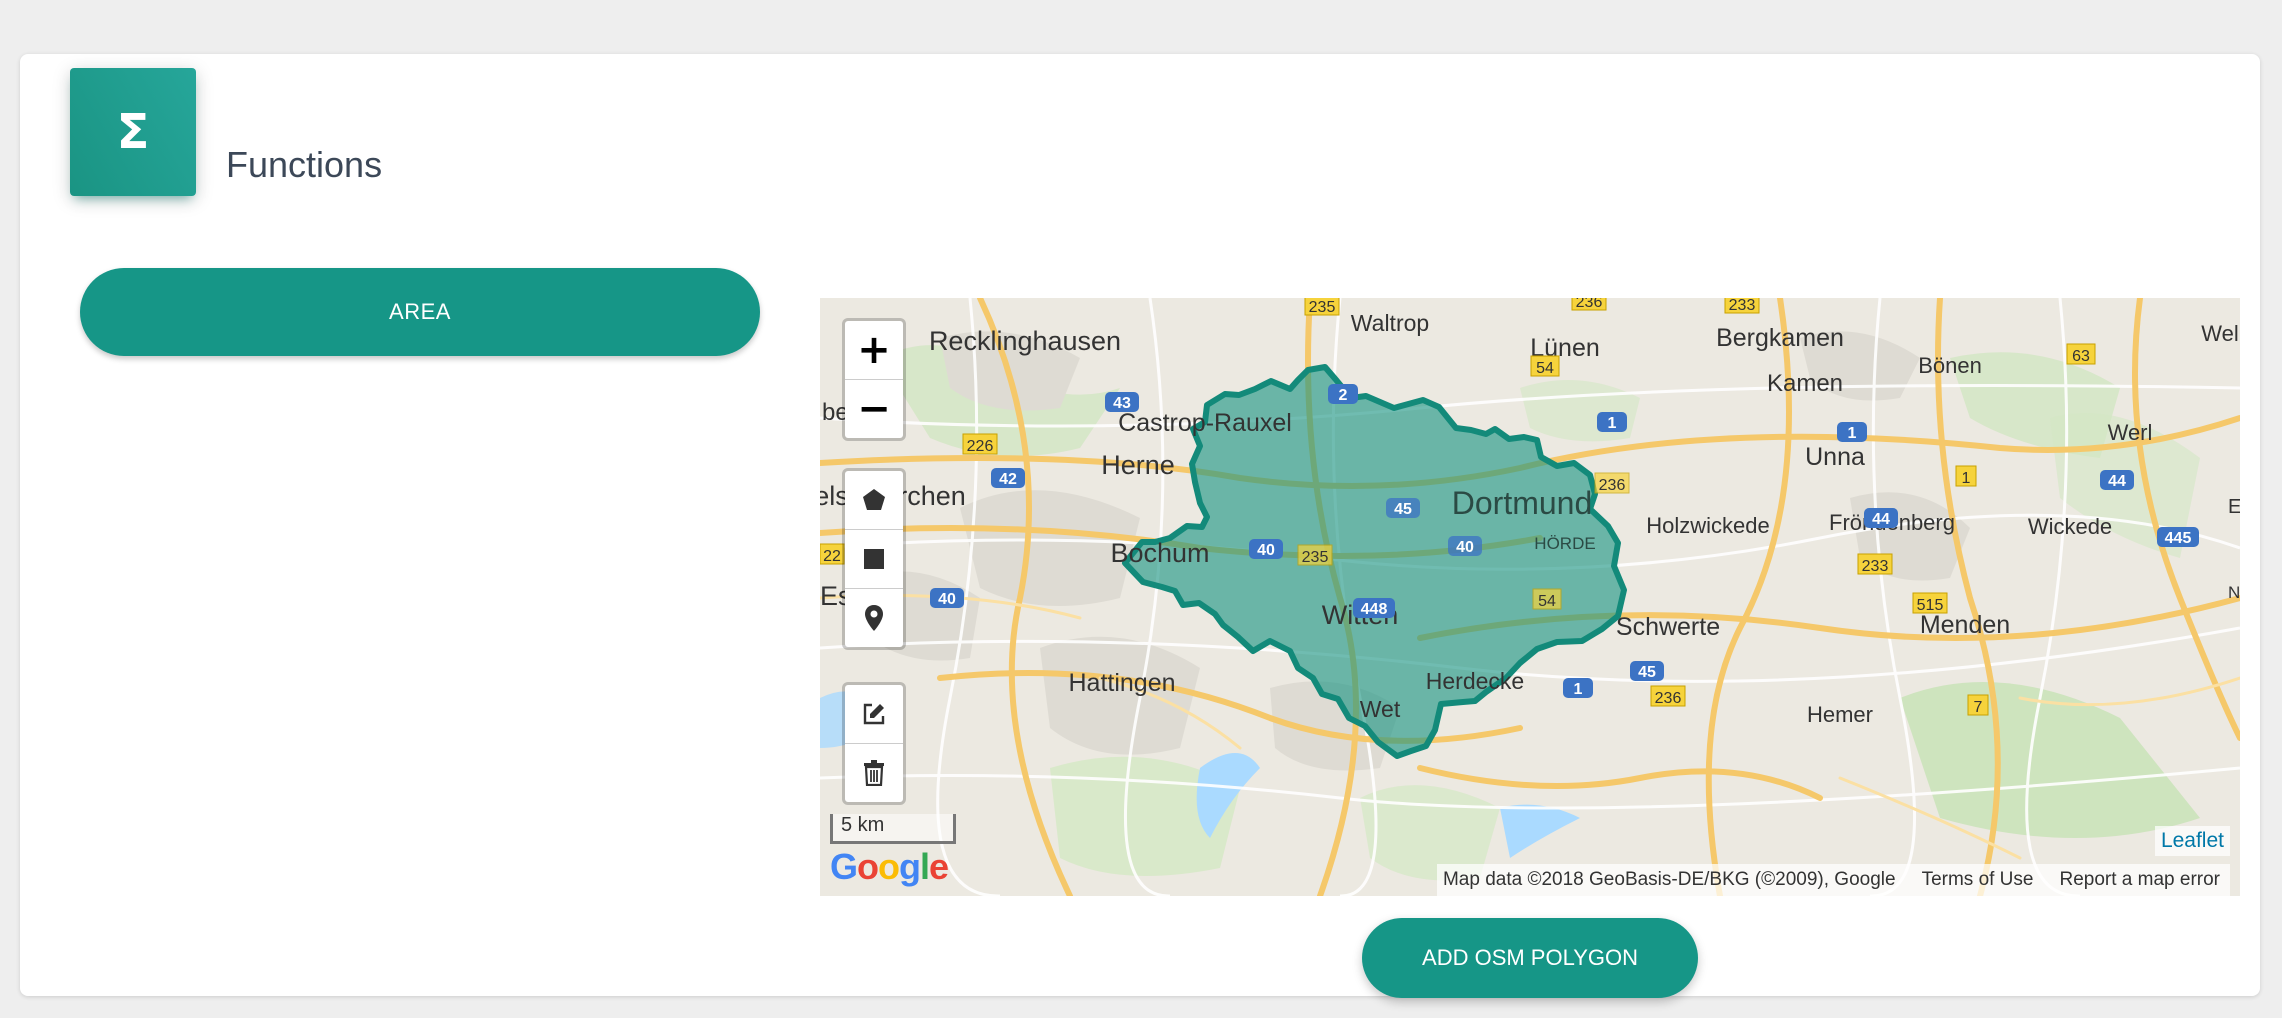  Describe the element at coordinates (1374, 608) in the screenshot. I see `autobahn-shield: 448` at that location.